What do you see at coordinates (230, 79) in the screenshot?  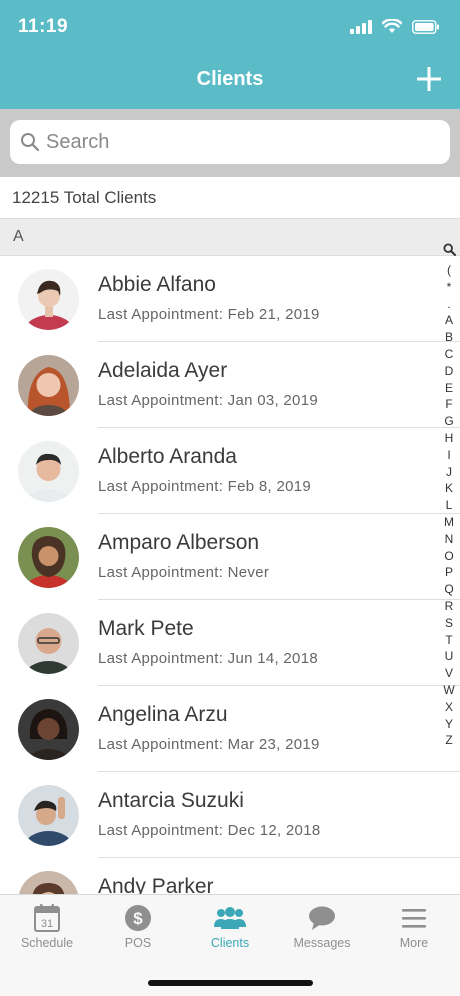 I see `page-title: Clients` at bounding box center [230, 79].